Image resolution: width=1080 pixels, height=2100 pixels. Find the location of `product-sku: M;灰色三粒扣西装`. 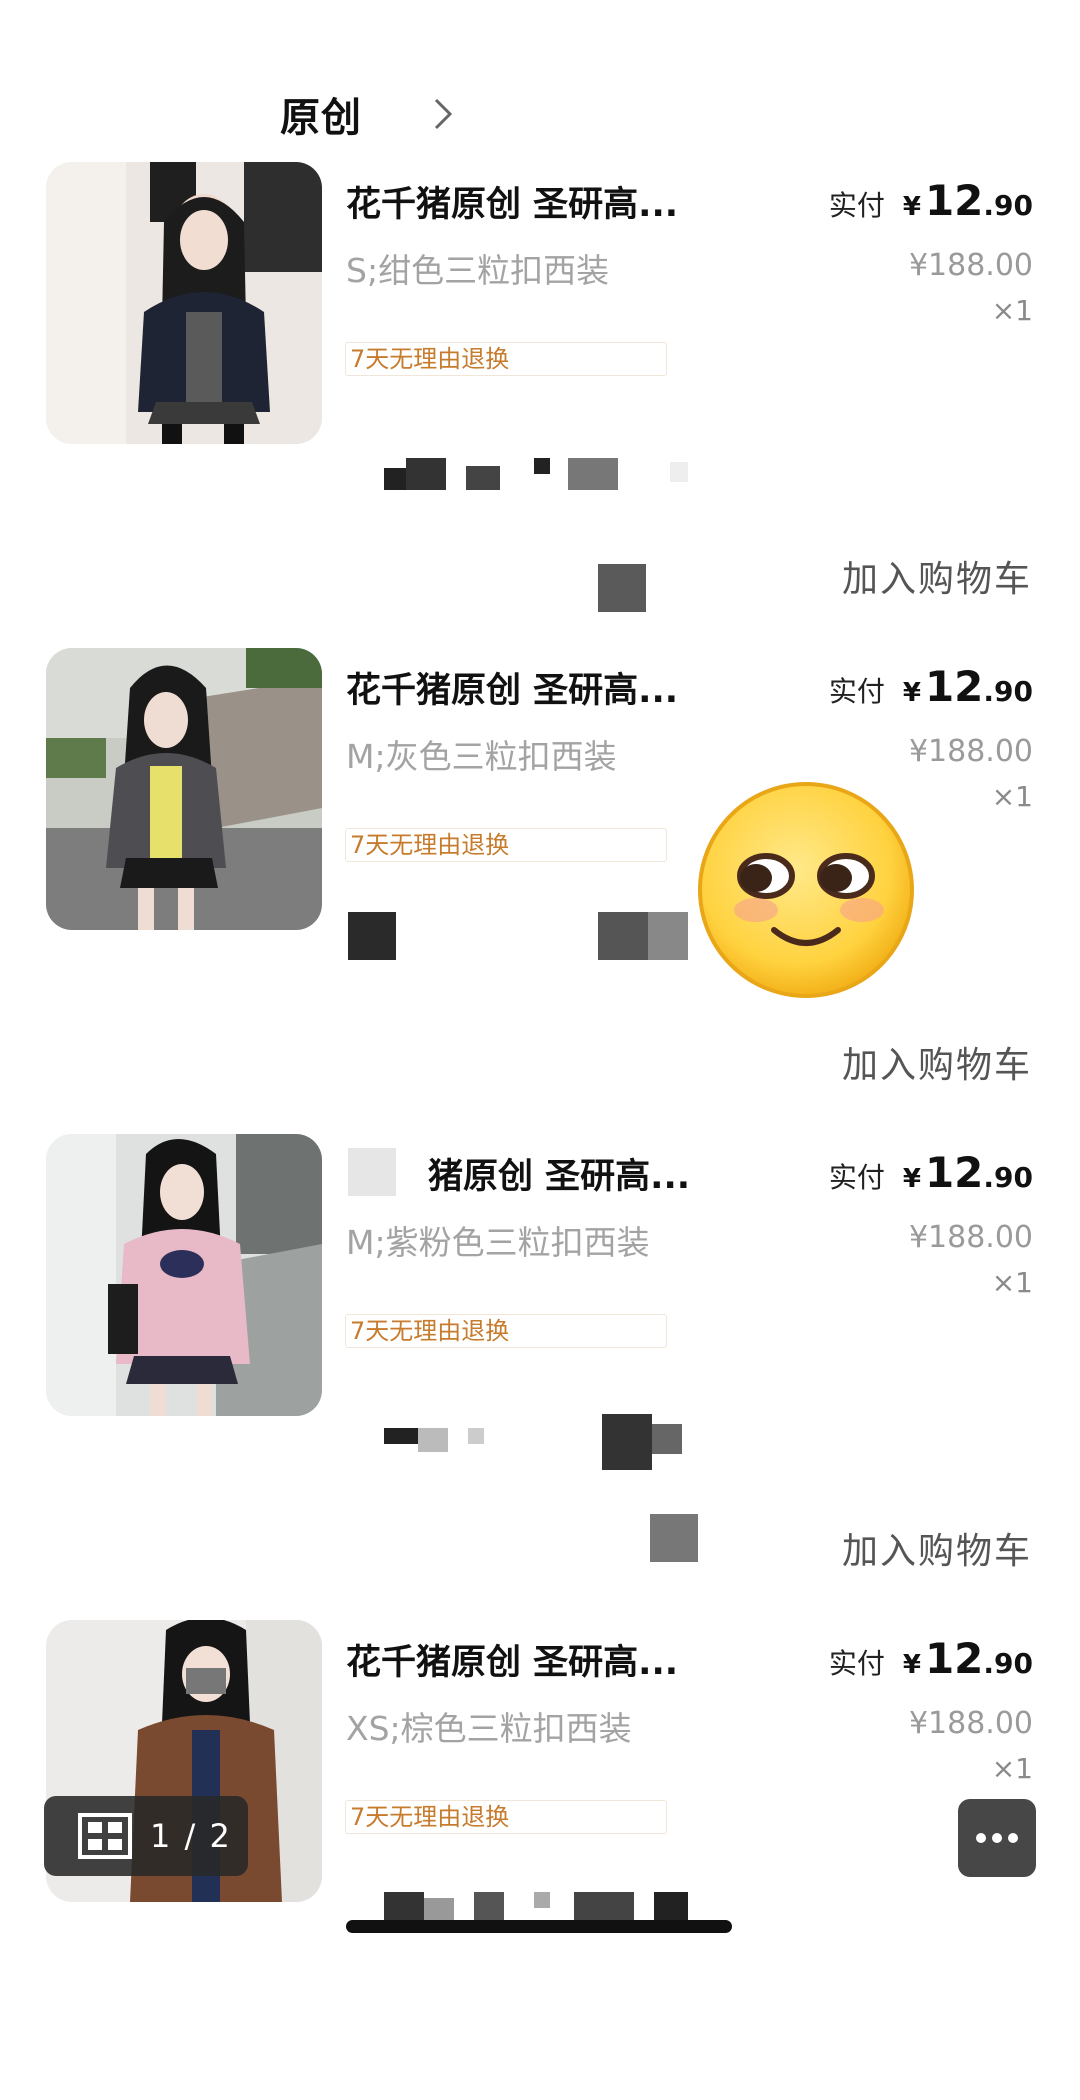

product-sku: M;灰色三粒扣西装 is located at coordinates (481, 756).